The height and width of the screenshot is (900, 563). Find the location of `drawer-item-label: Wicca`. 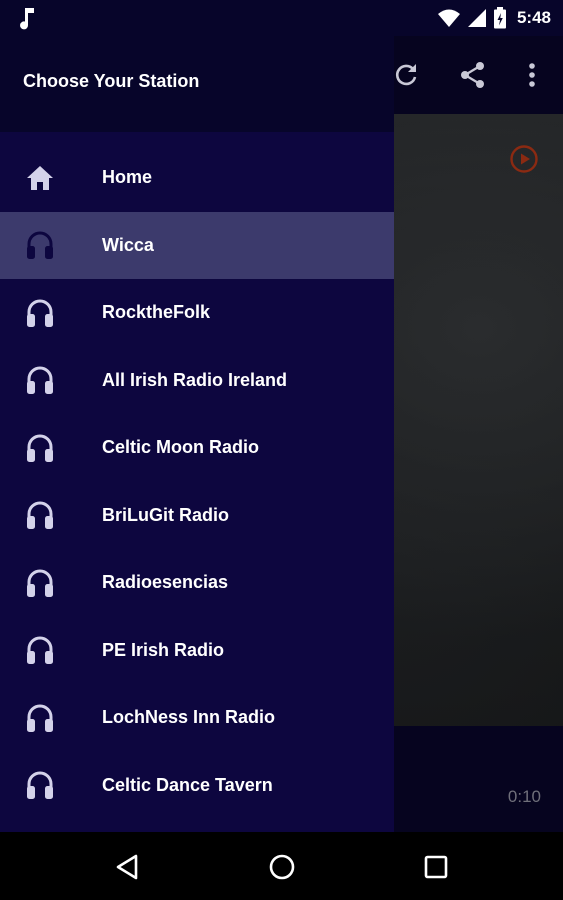

drawer-item-label: Wicca is located at coordinates (128, 244).